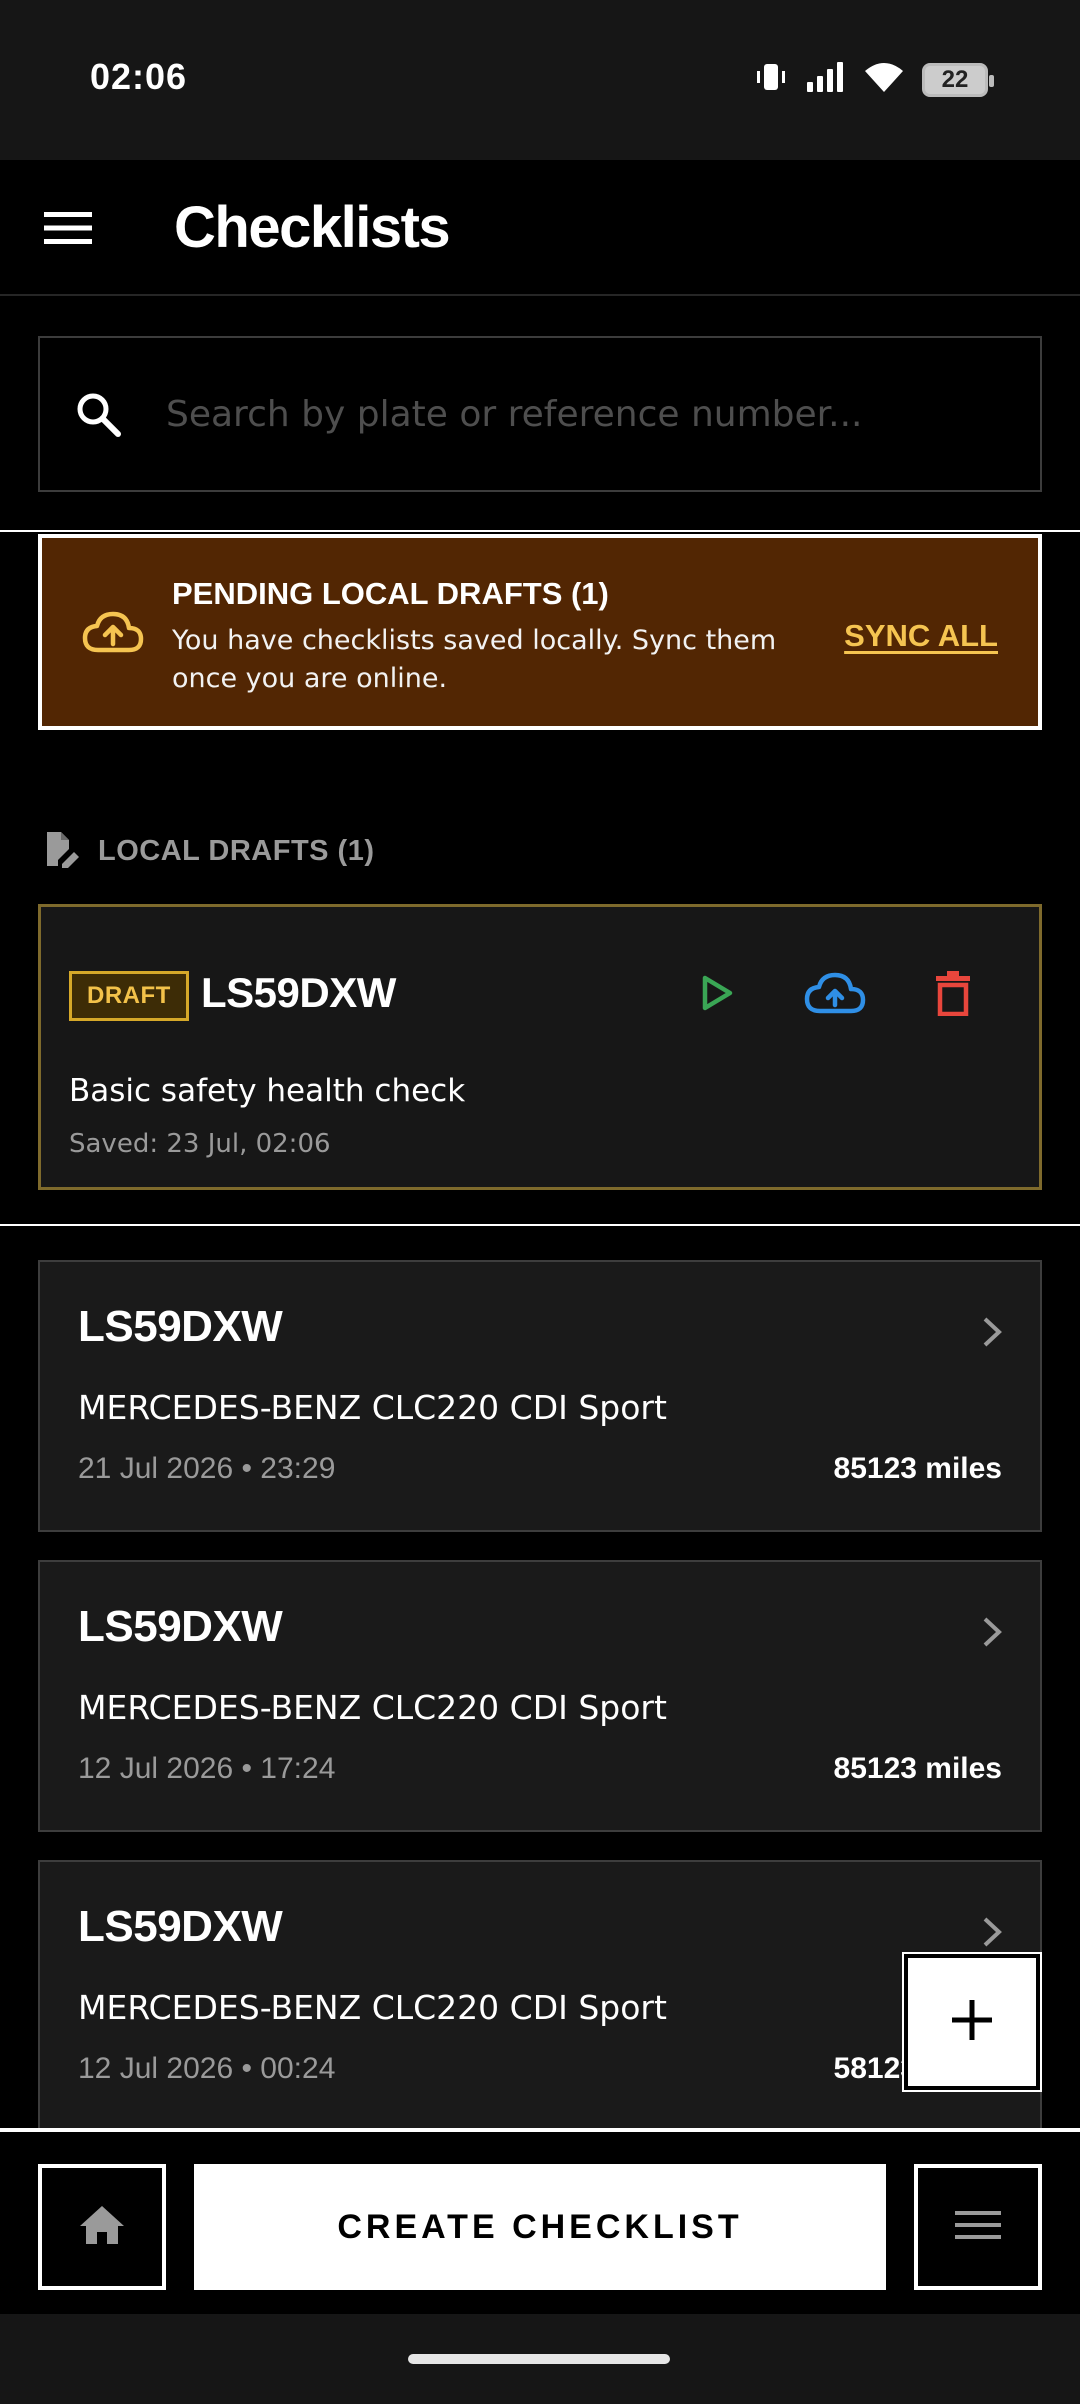 The width and height of the screenshot is (1080, 2404). Describe the element at coordinates (139, 76) in the screenshot. I see `status-time: 02:06` at that location.